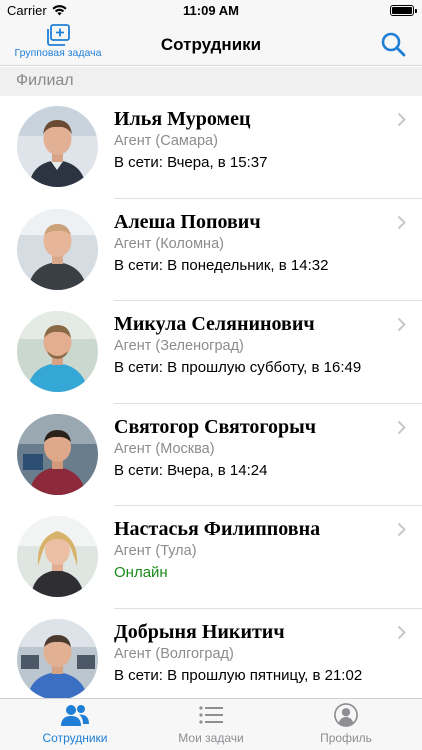  I want to click on employee-role: Агент (Волгоград), so click(174, 653).